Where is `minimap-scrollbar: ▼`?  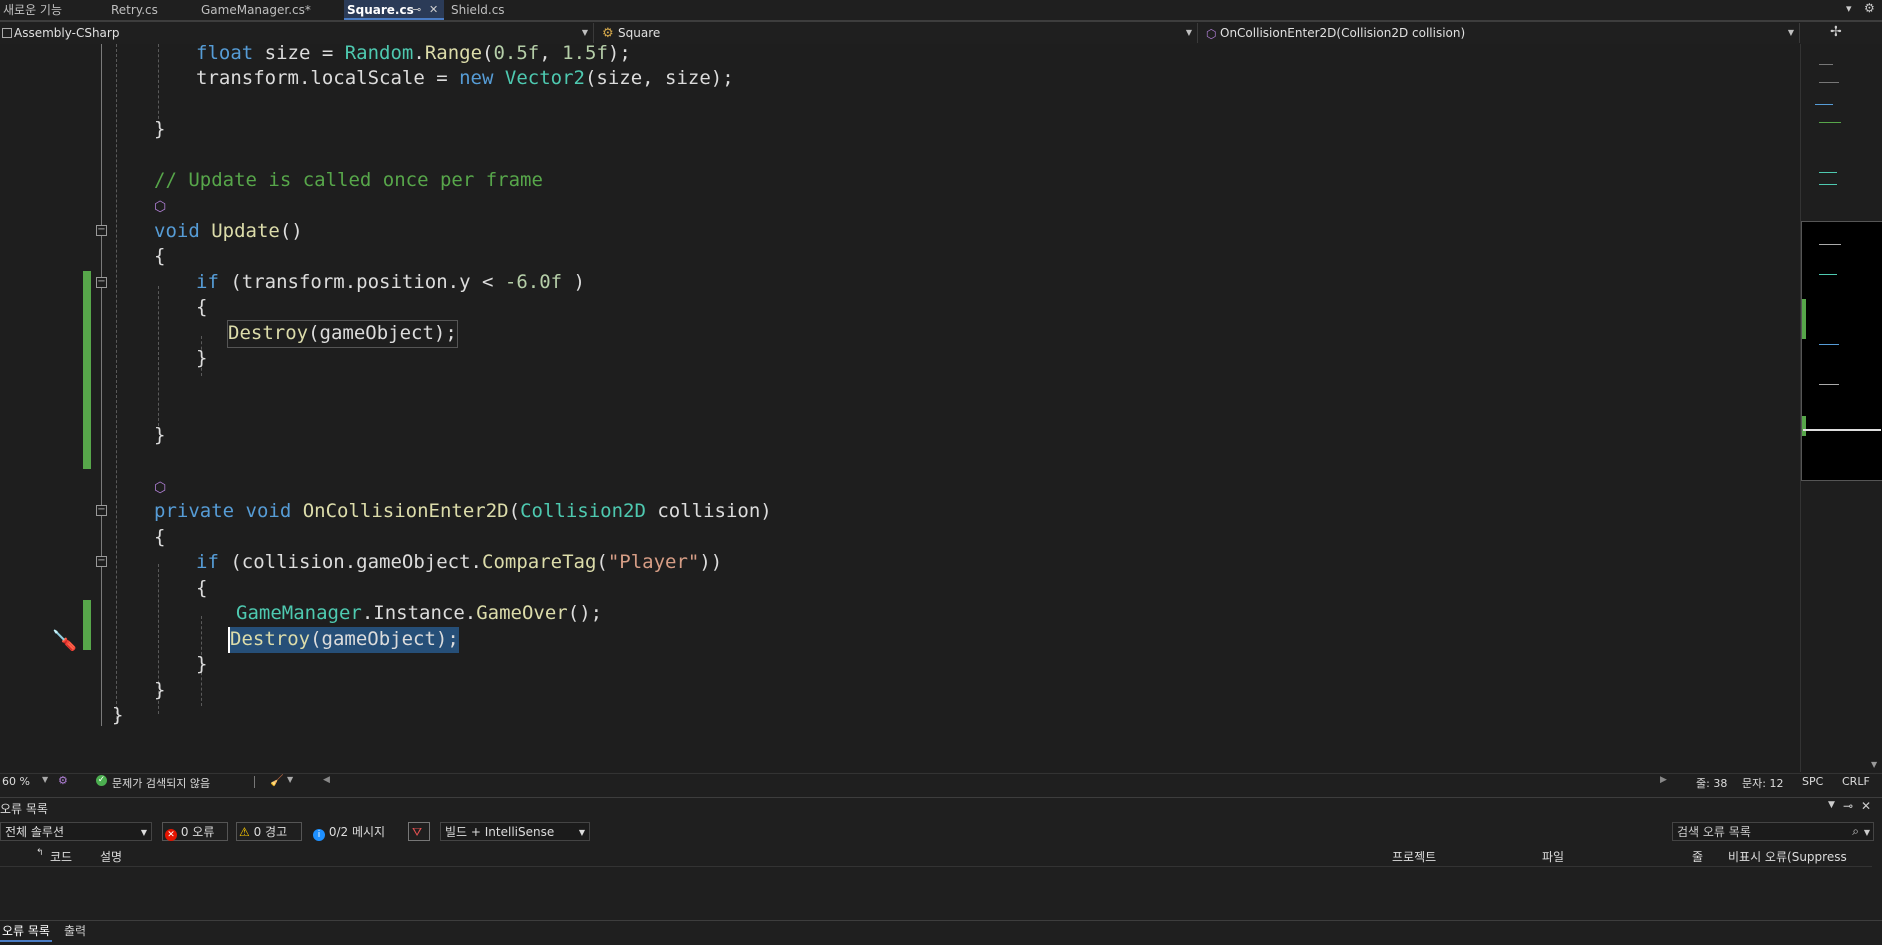
minimap-scrollbar: ▼ is located at coordinates (1841, 408).